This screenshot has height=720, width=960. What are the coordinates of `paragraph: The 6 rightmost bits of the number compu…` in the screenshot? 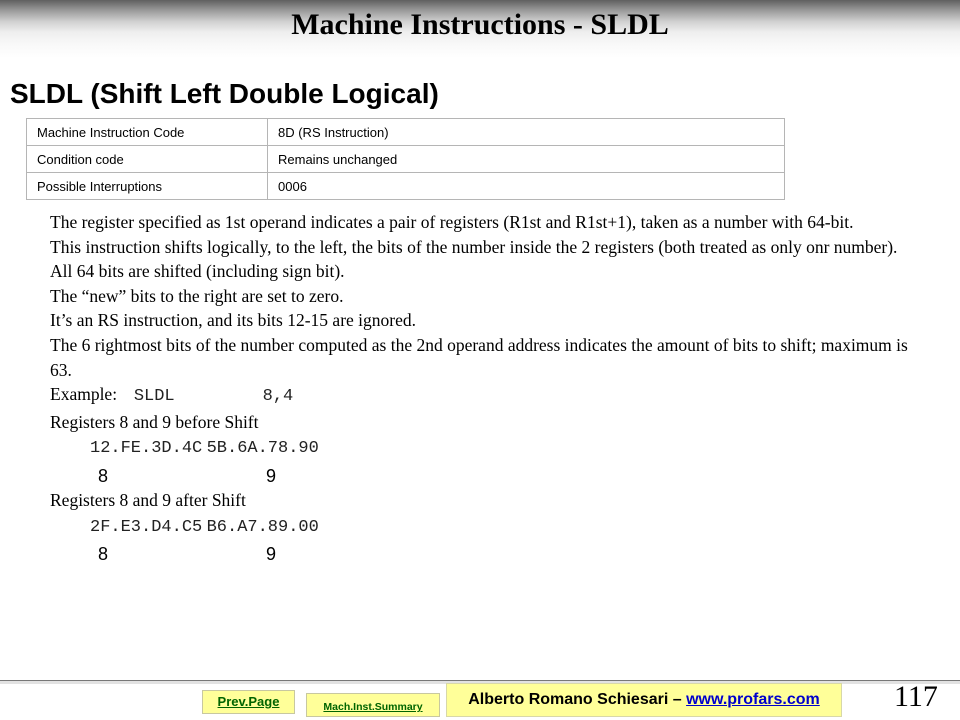 It's located at (479, 357).